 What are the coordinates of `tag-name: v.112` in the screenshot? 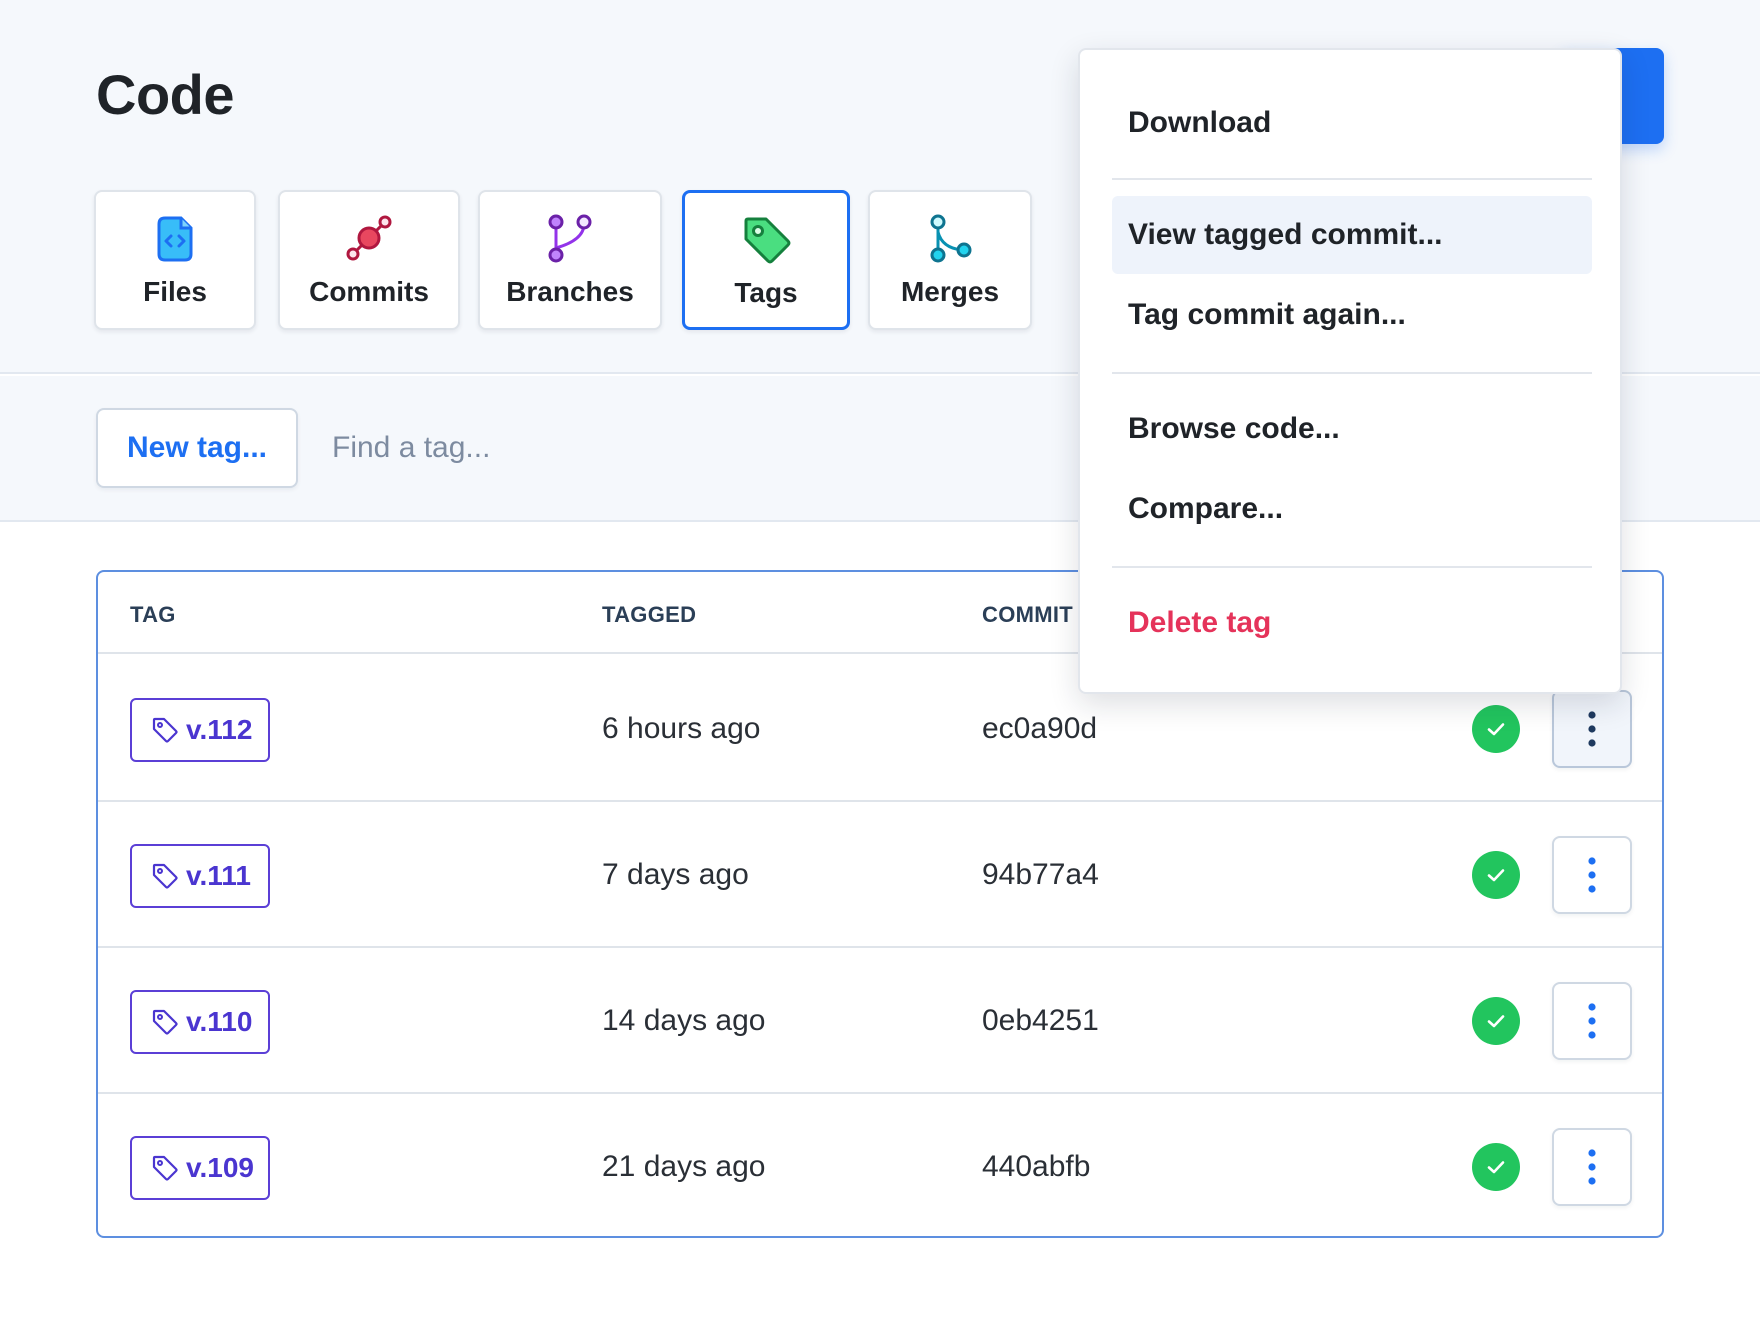 It's located at (219, 729).